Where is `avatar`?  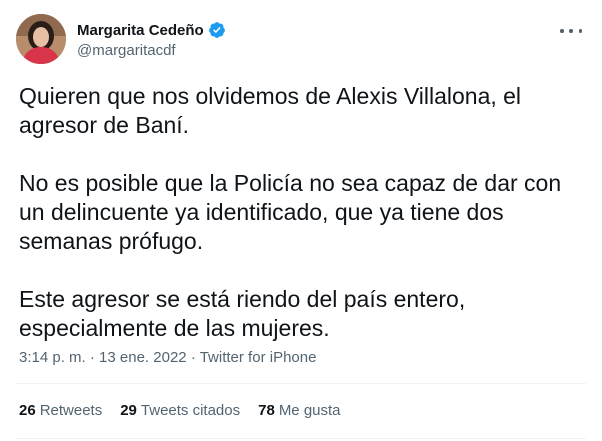 avatar is located at coordinates (41, 39).